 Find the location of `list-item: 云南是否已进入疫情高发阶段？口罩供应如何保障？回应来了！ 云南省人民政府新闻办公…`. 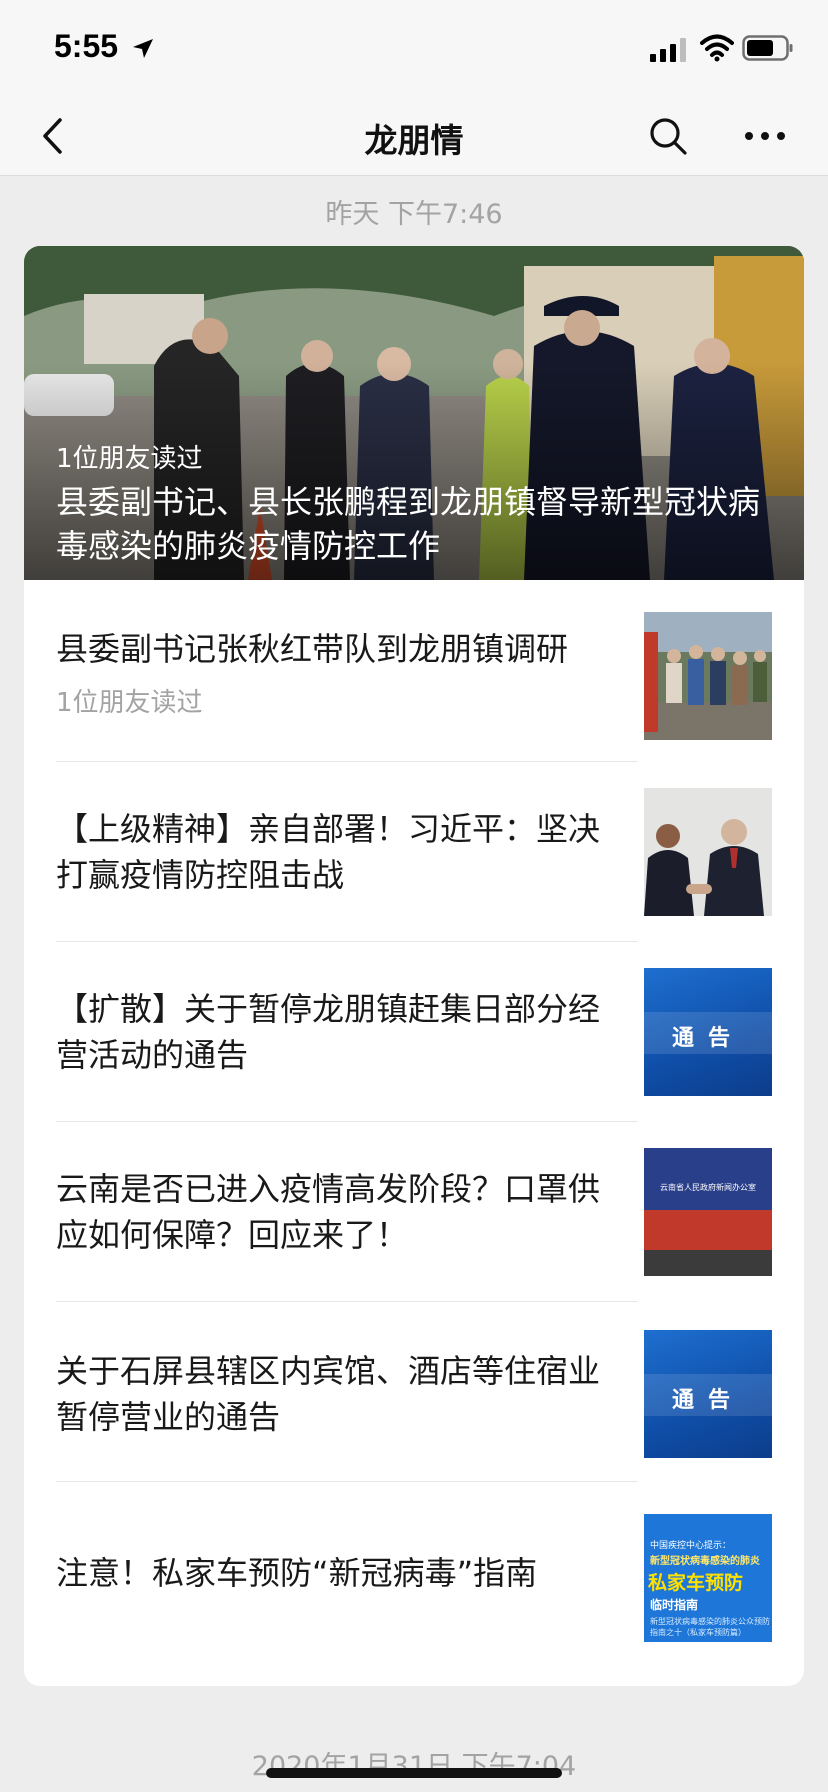

list-item: 云南是否已进入疫情高发阶段？口罩供应如何保障？回应来了！ 云南省人民政府新闻办公… is located at coordinates (414, 1212).